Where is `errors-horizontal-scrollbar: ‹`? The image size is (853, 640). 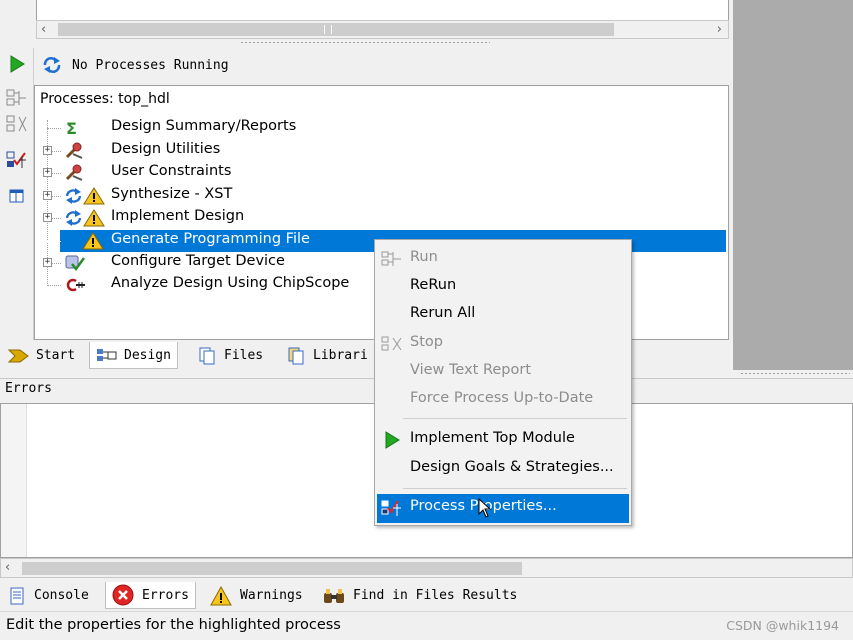
errors-horizontal-scrollbar: ‹ is located at coordinates (426, 568).